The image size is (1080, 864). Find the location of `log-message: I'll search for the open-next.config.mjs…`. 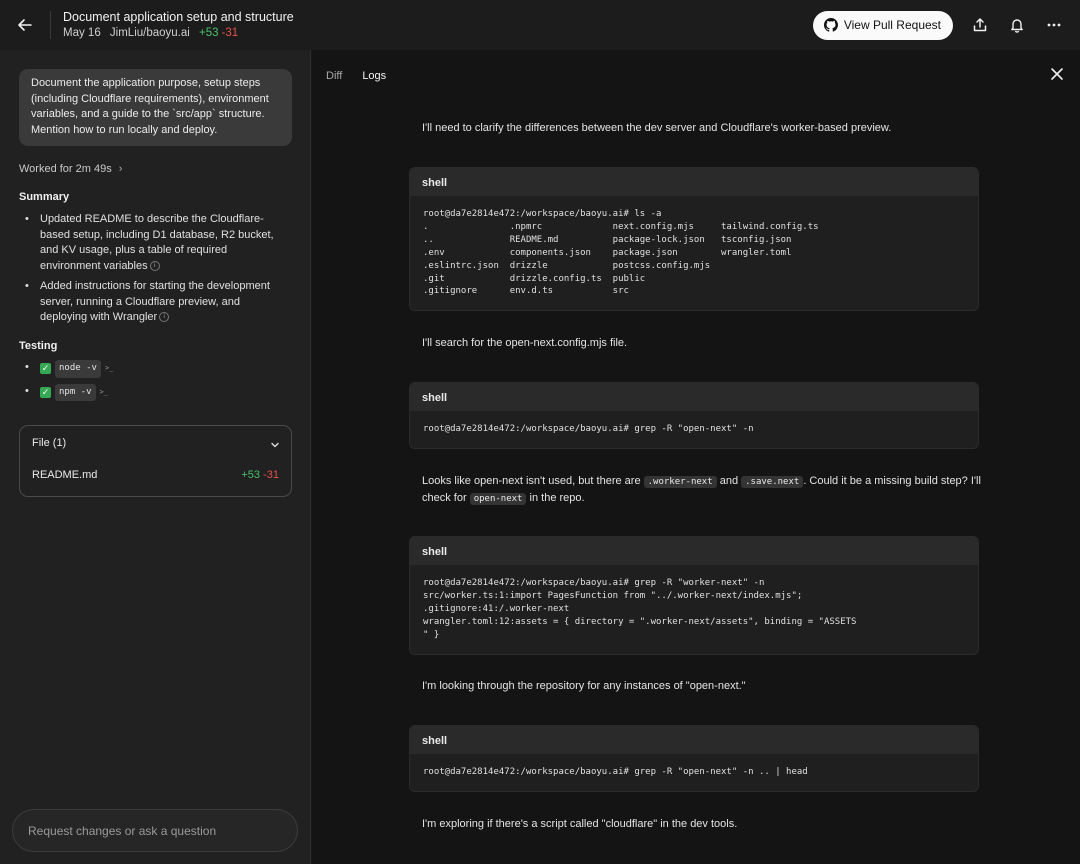

log-message: I'll search for the open-next.config.mjs… is located at coordinates (525, 343).